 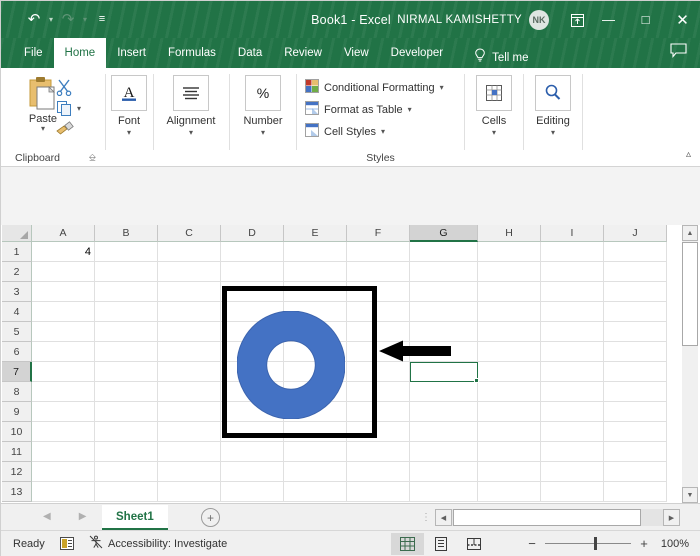 I want to click on cell-b6, so click(x=126, y=352).